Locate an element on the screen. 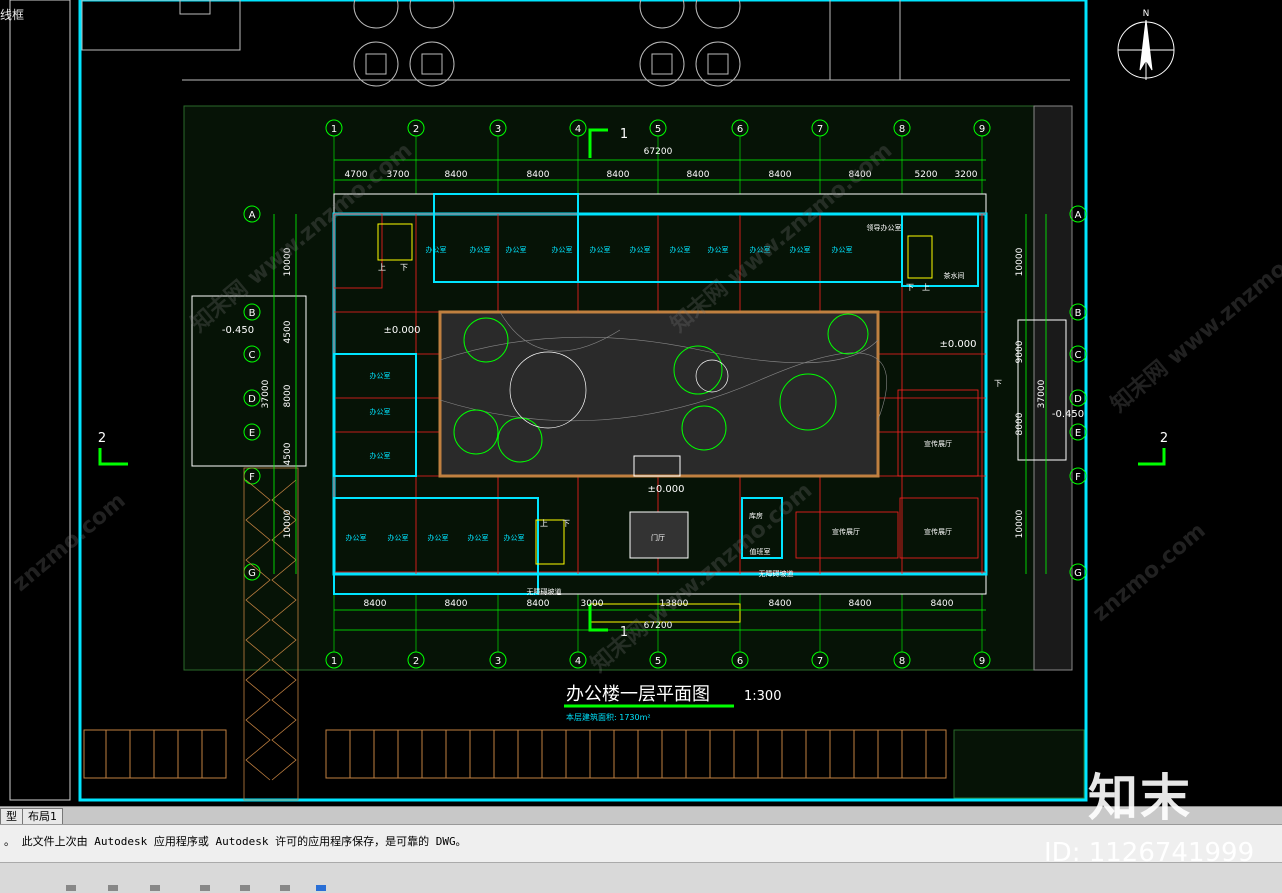 The width and height of the screenshot is (1282, 893). dimension-bottom: 3000 is located at coordinates (592, 604).